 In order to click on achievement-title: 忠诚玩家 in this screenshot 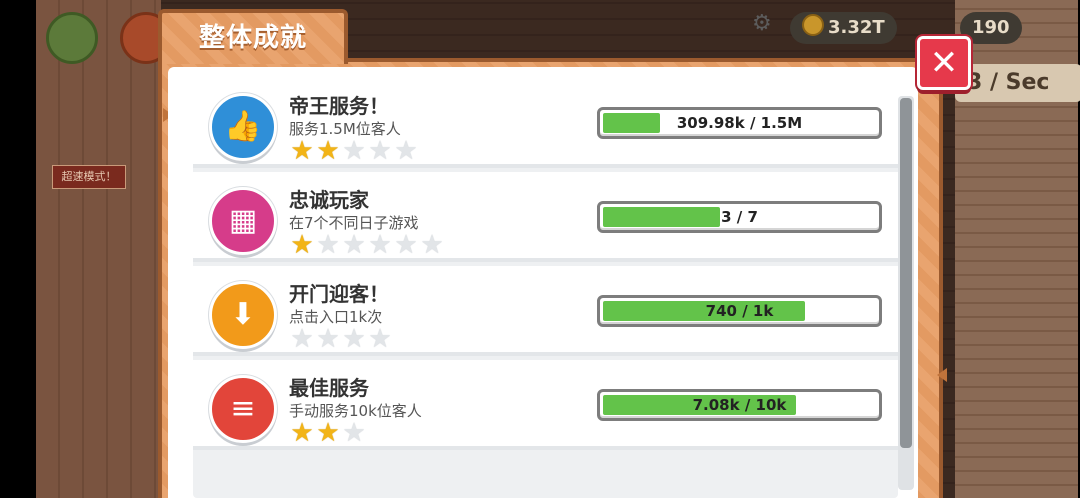, I will do `click(329, 200)`.